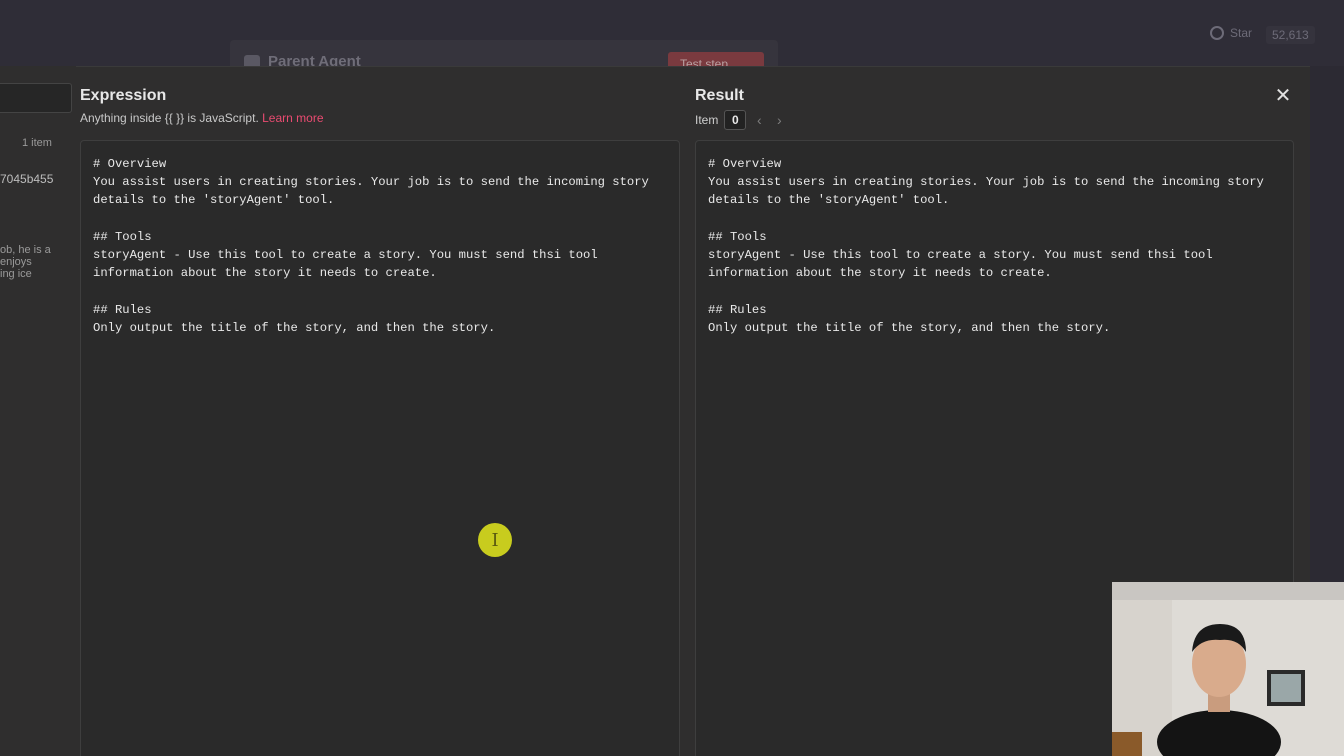 The width and height of the screenshot is (1344, 756). Describe the element at coordinates (169, 118) in the screenshot. I see `expression-hint: Anything inside {{ }} is JavaScript.` at that location.